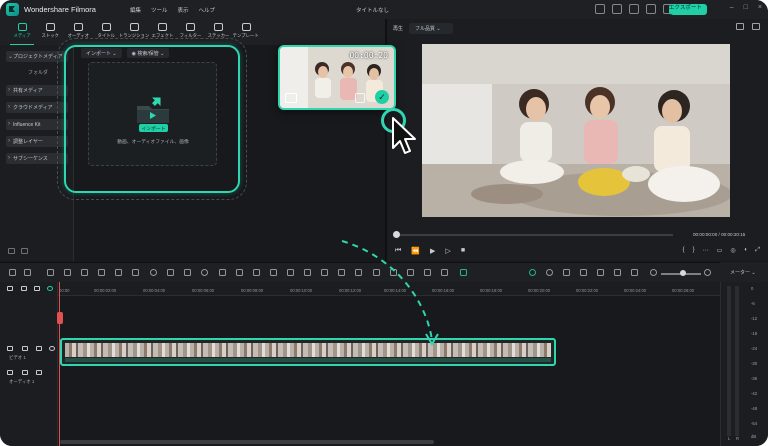  I want to click on playback-scrubber, so click(533, 235).